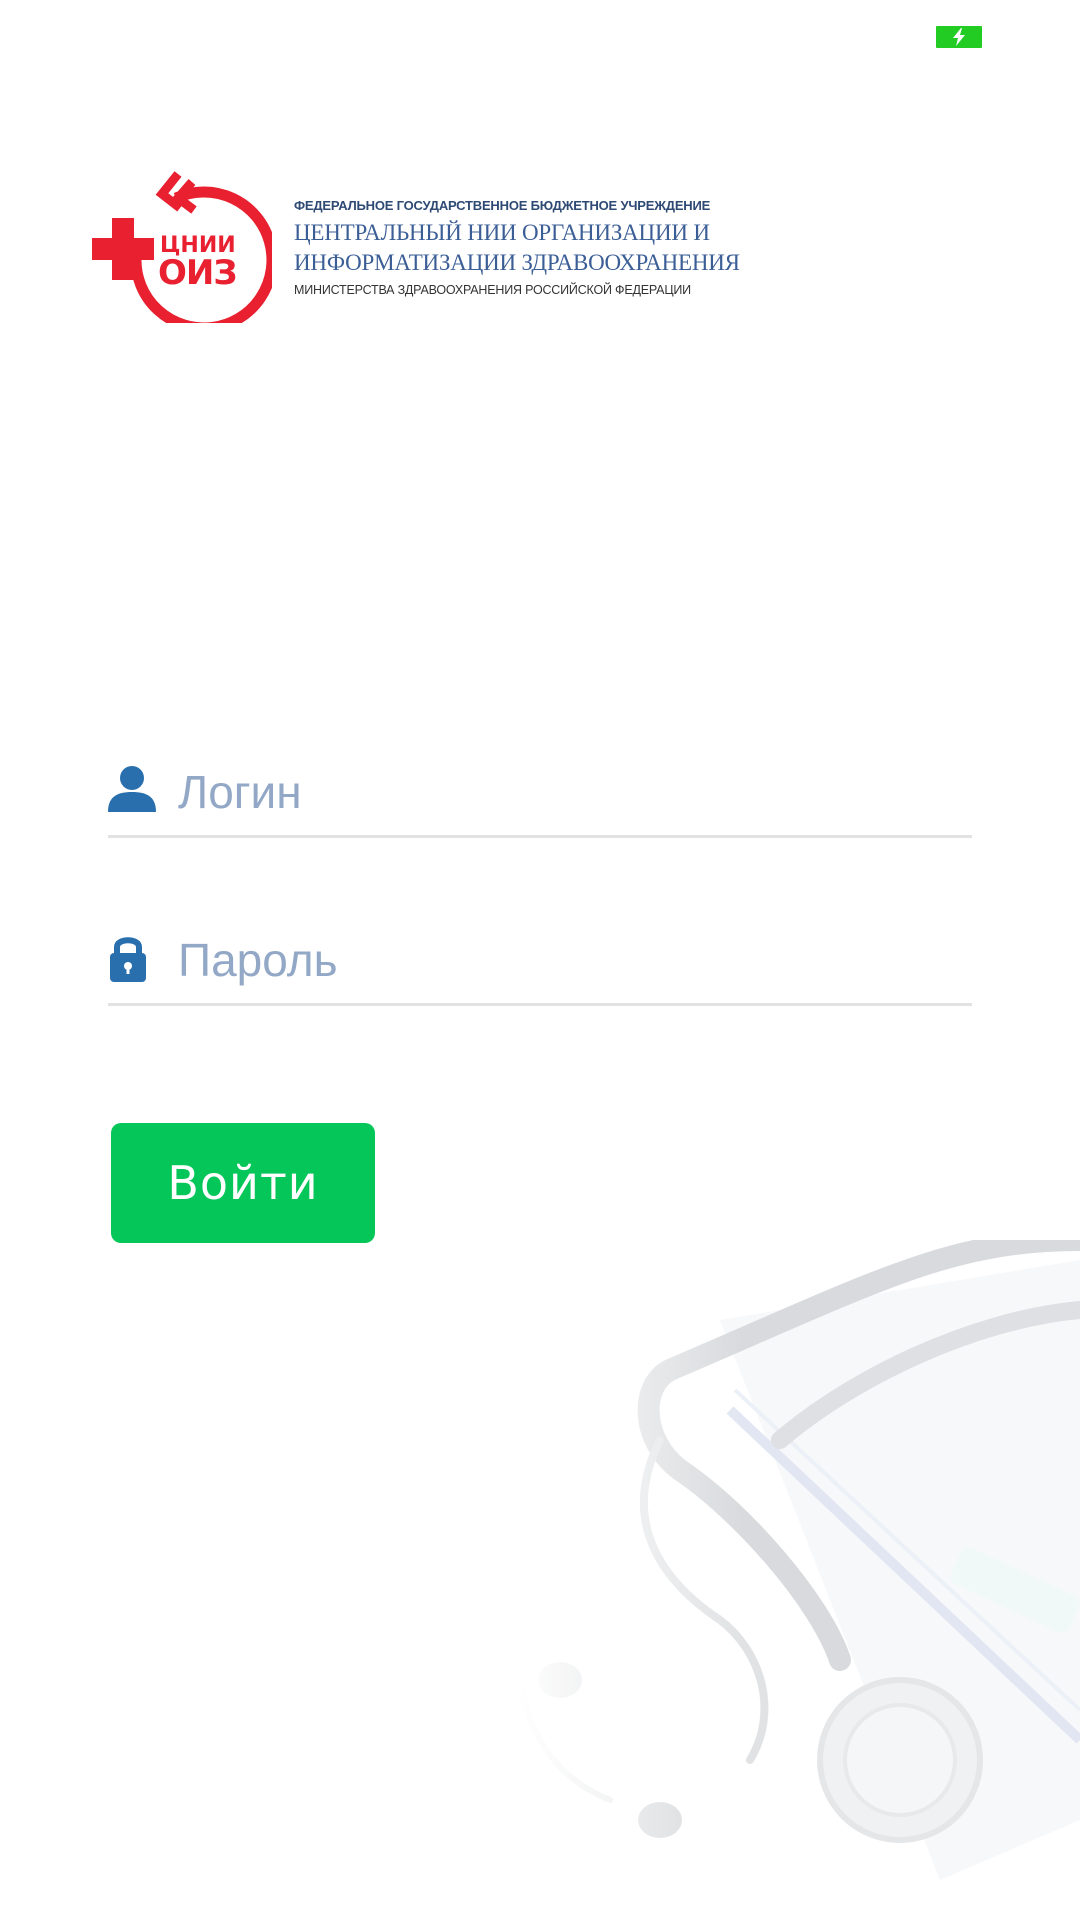  What do you see at coordinates (540, 798) in the screenshot?
I see `login-field: Логин` at bounding box center [540, 798].